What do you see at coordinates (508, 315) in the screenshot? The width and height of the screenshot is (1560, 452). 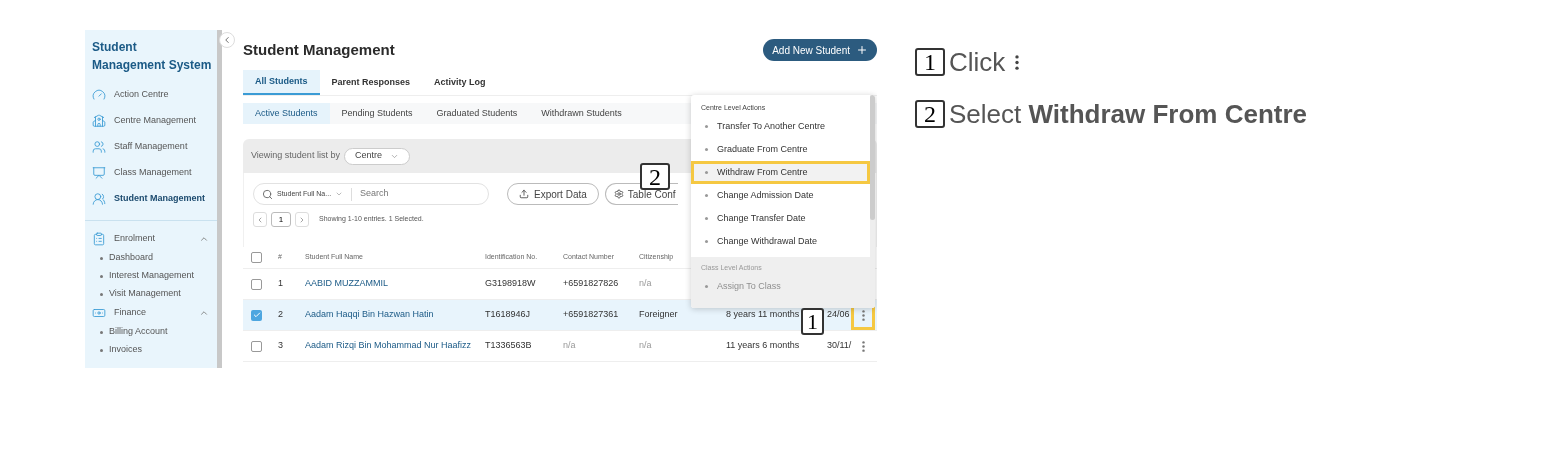 I see `table-cell: T1618946J` at bounding box center [508, 315].